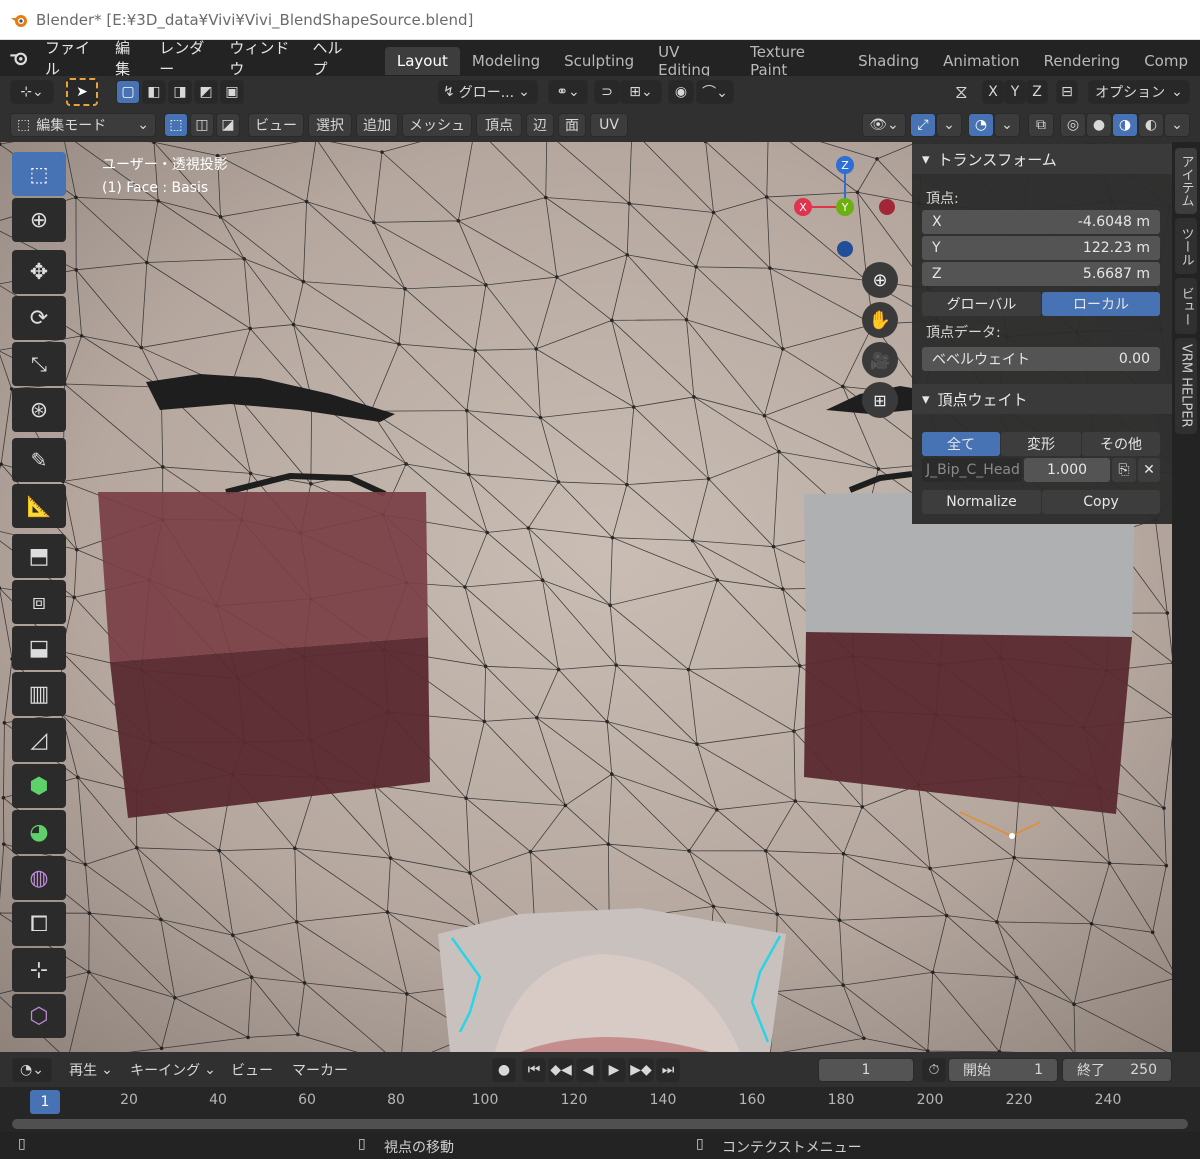 Image resolution: width=1200 pixels, height=1159 pixels. Describe the element at coordinates (792, 61) in the screenshot. I see `tab-texture-paint: Texture Paint` at that location.